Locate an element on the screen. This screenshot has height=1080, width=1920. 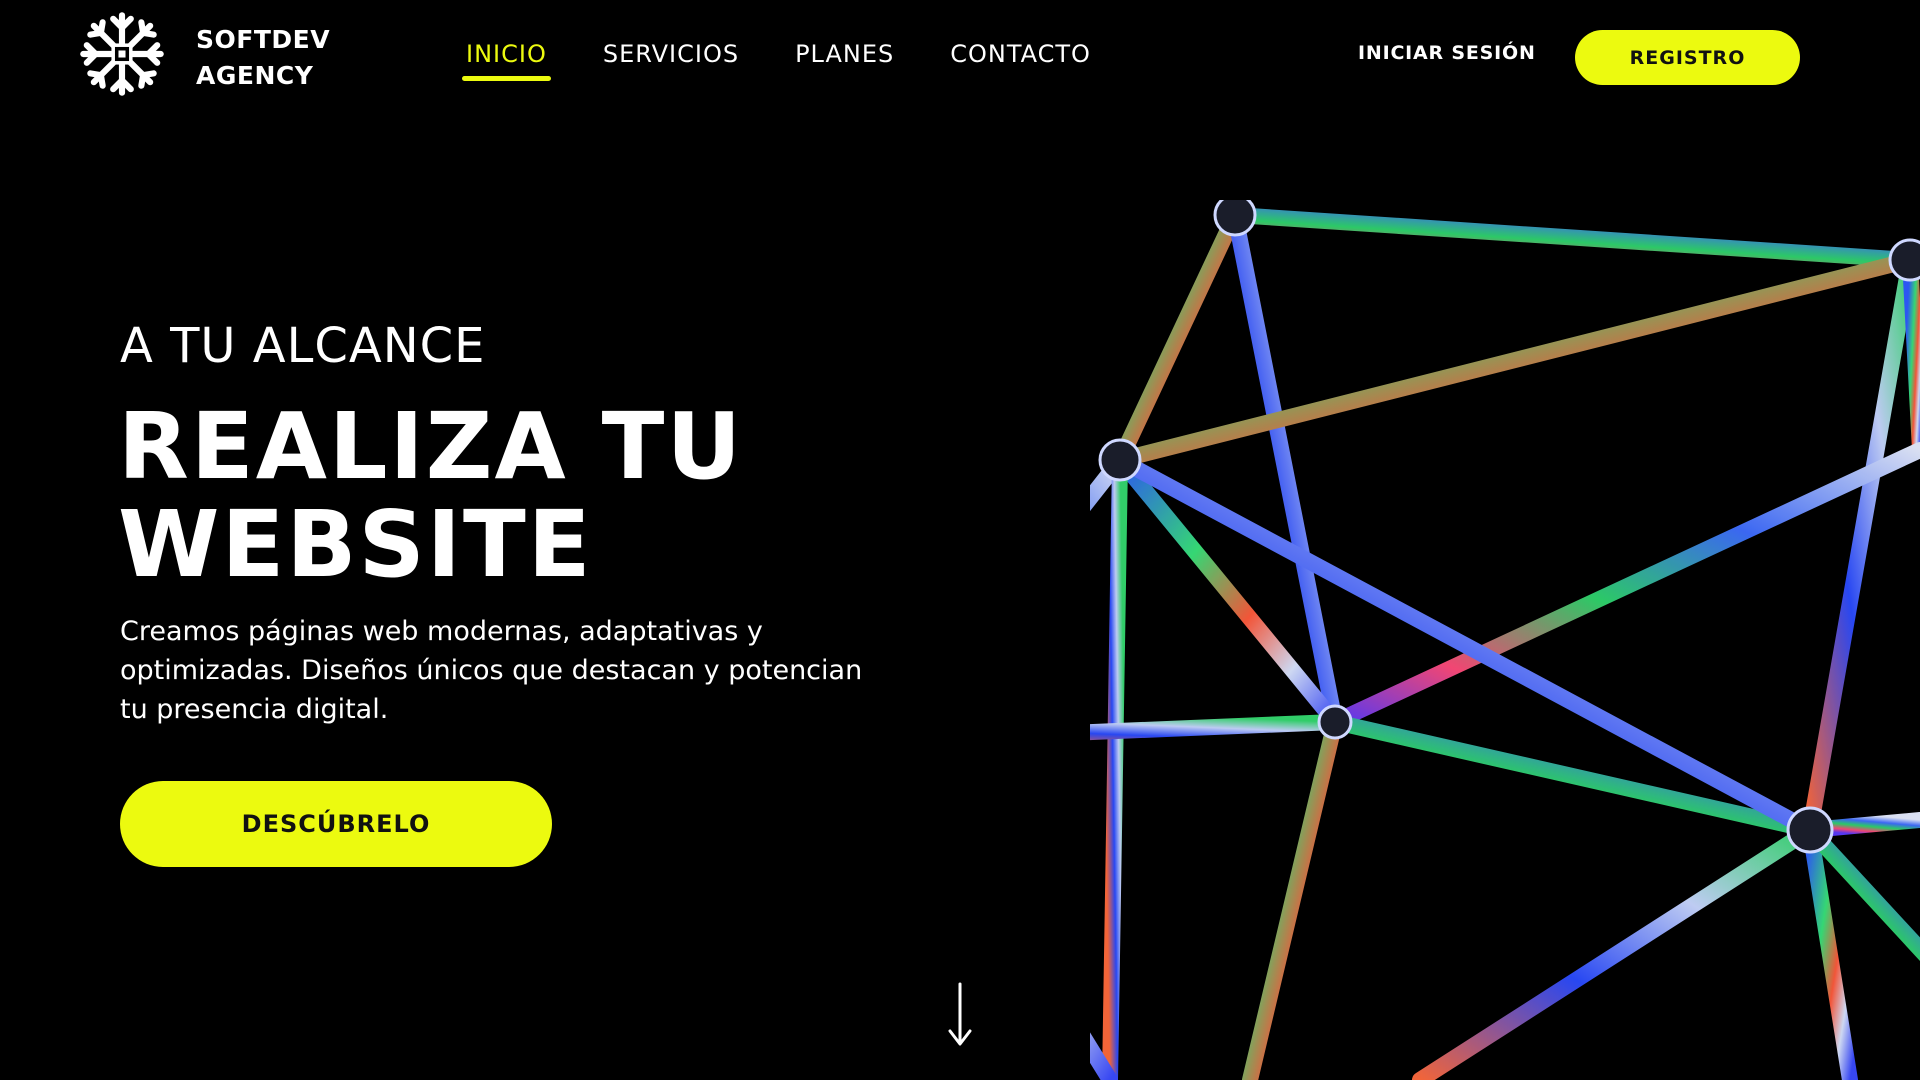
hero-headline-line2: WEBSITE is located at coordinates (355, 544).